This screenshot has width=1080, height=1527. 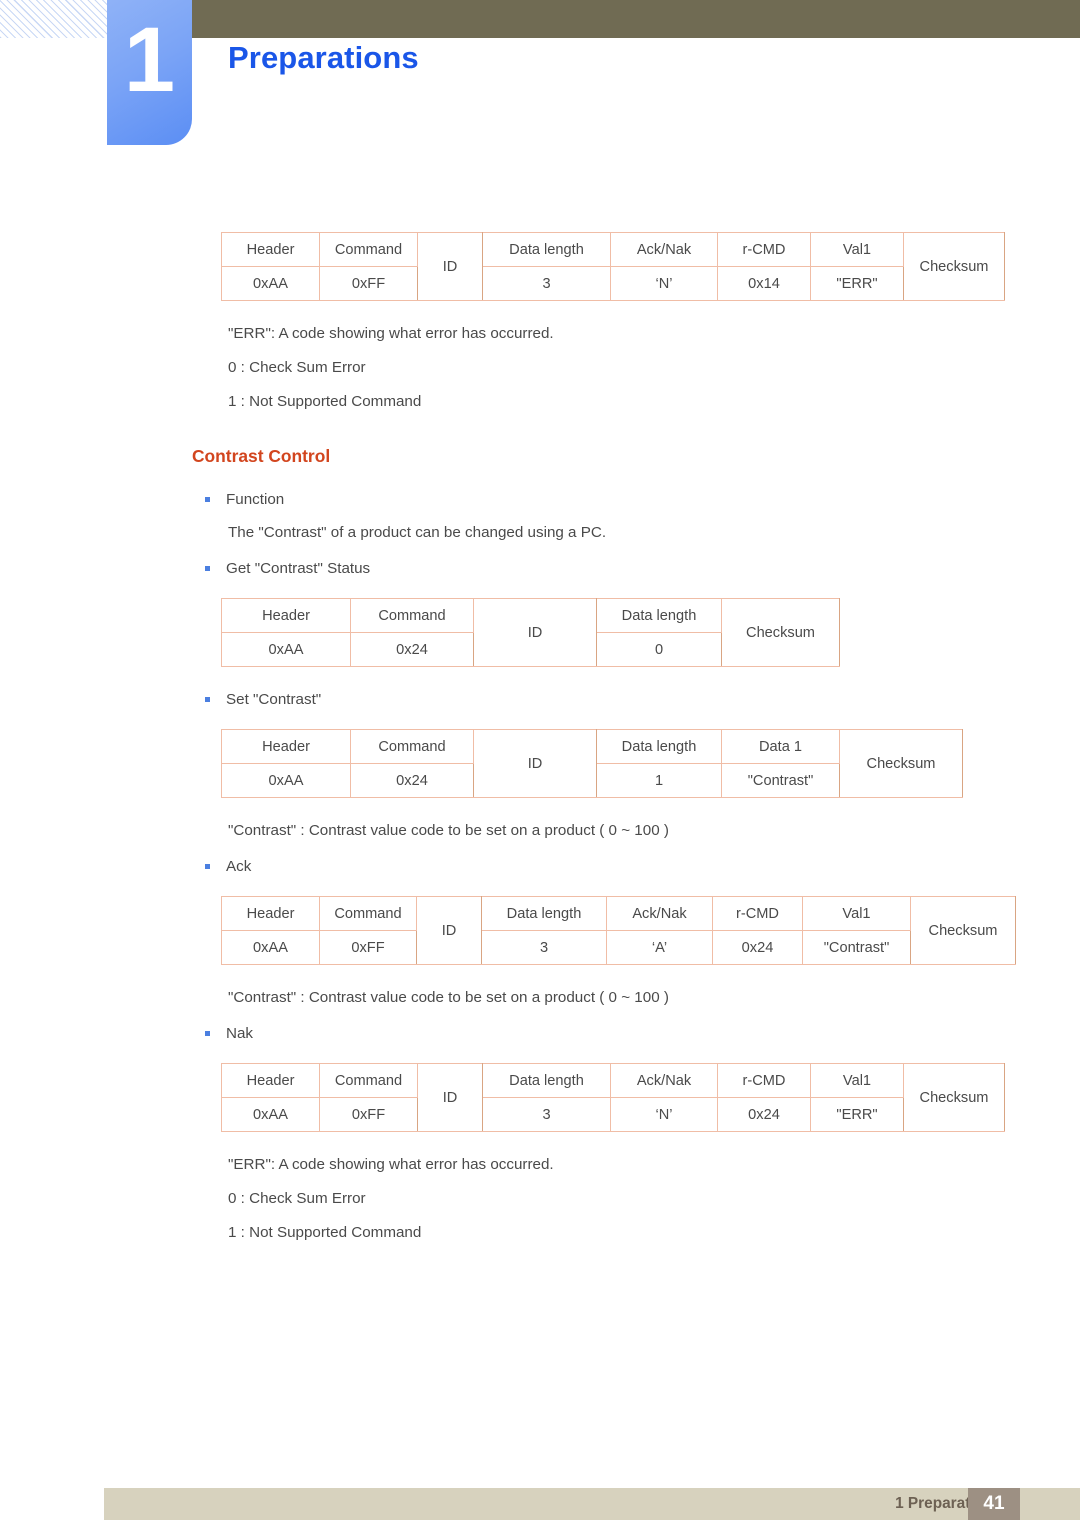 What do you see at coordinates (856, 947) in the screenshot?
I see `cell-val1-value: "Contrast"` at bounding box center [856, 947].